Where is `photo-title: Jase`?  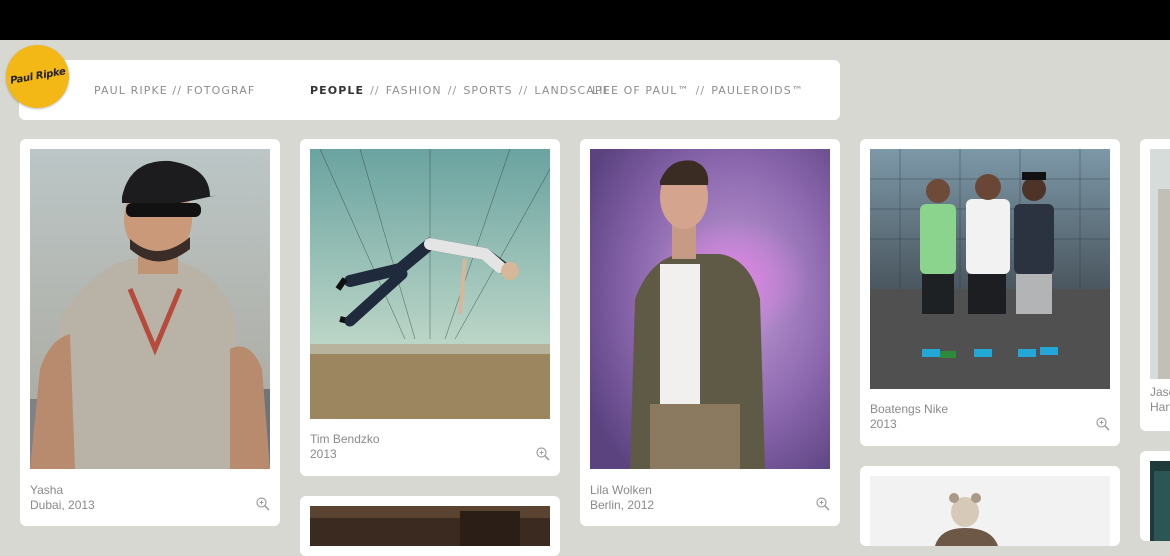 photo-title: Jase is located at coordinates (1160, 392).